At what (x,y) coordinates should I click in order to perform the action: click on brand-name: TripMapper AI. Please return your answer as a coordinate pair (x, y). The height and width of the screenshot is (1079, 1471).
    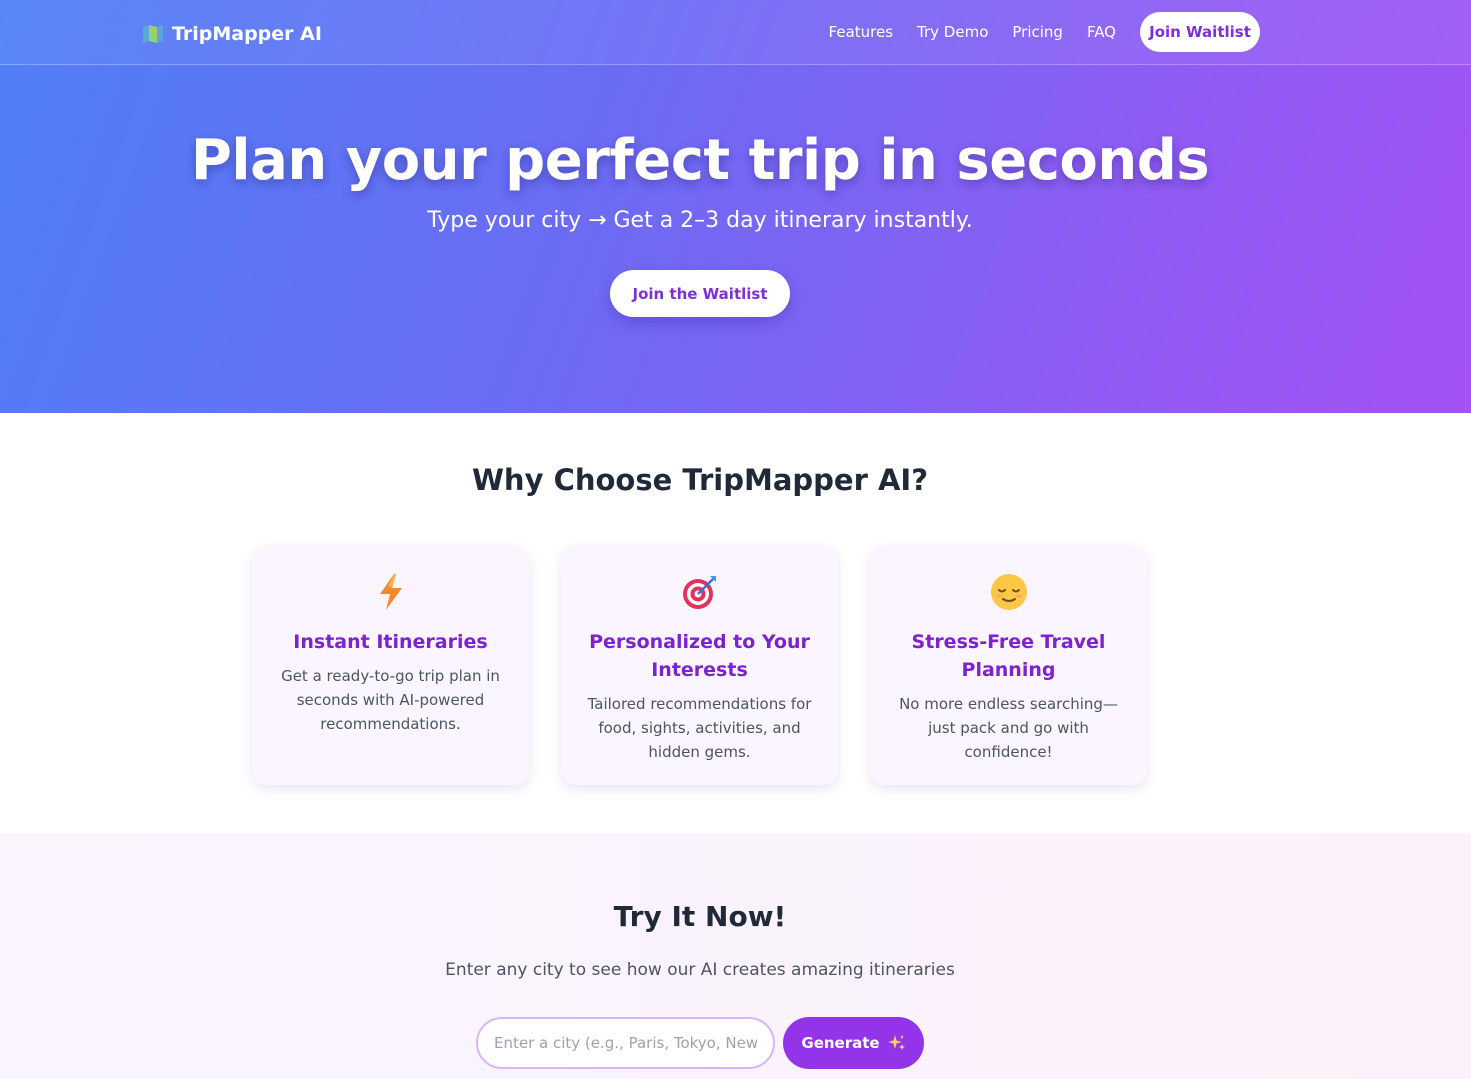
    Looking at the image, I should click on (247, 34).